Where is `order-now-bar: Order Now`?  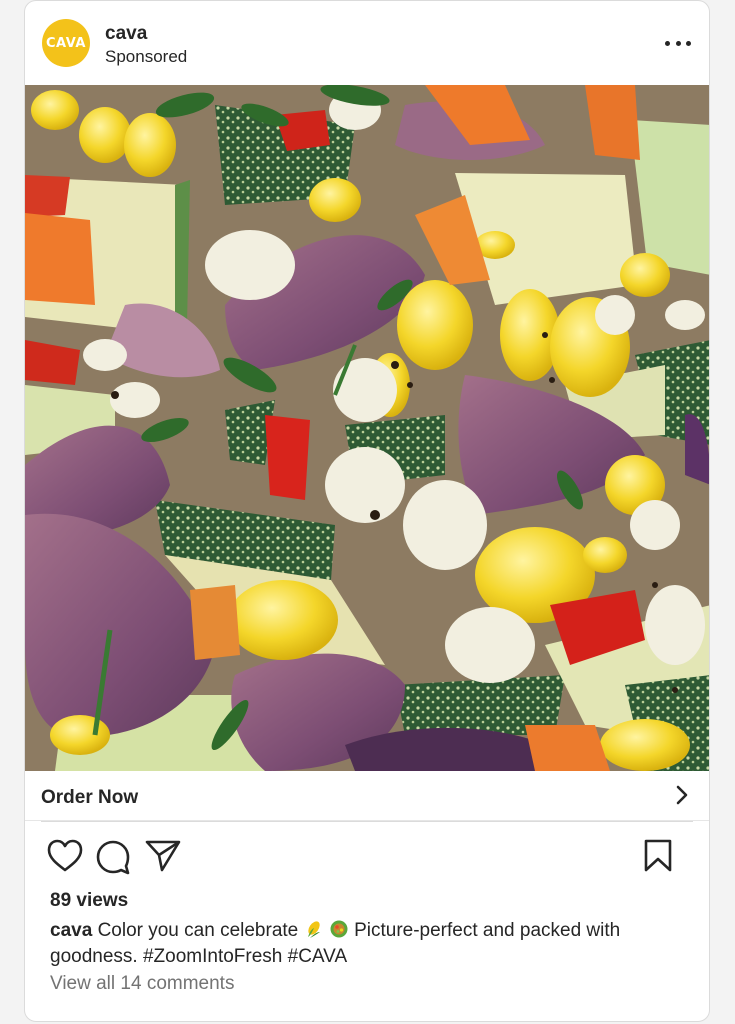
order-now-bar: Order Now is located at coordinates (367, 796).